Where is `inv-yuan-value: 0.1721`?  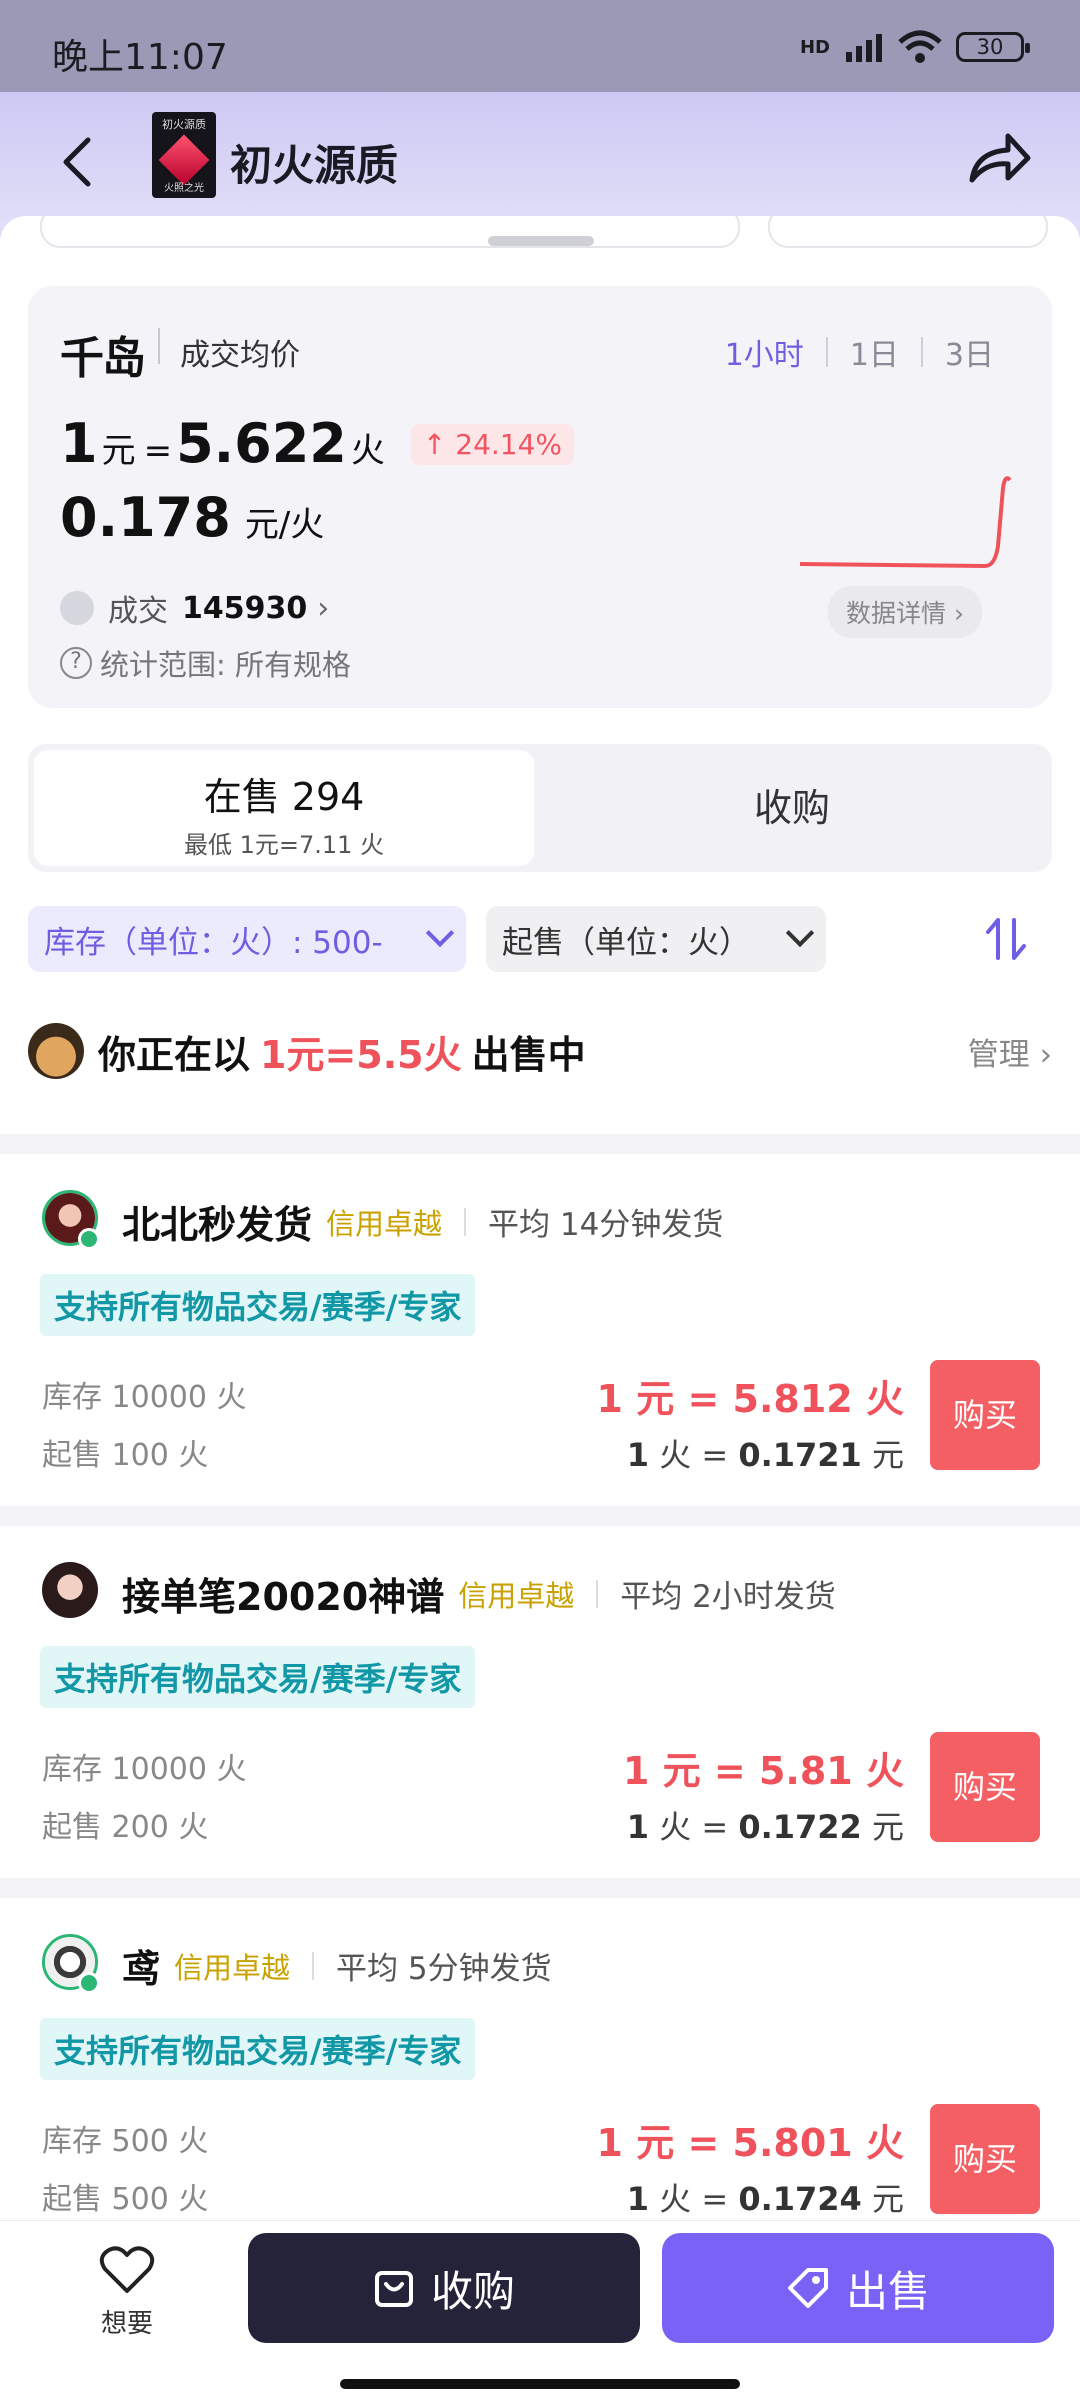
inv-yuan-value: 0.1721 is located at coordinates (800, 1455).